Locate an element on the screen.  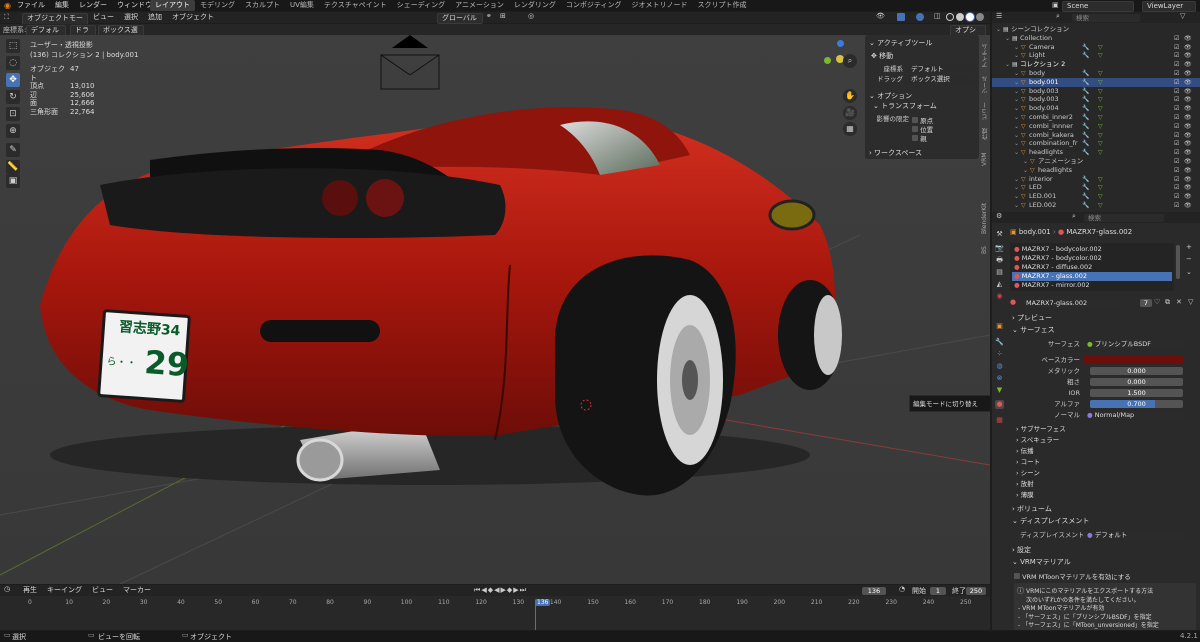
outliner-row: ⌄ ▽ LED.001 ☑ 👁 🔧 ▽ is located at coordinates (1096, 196).